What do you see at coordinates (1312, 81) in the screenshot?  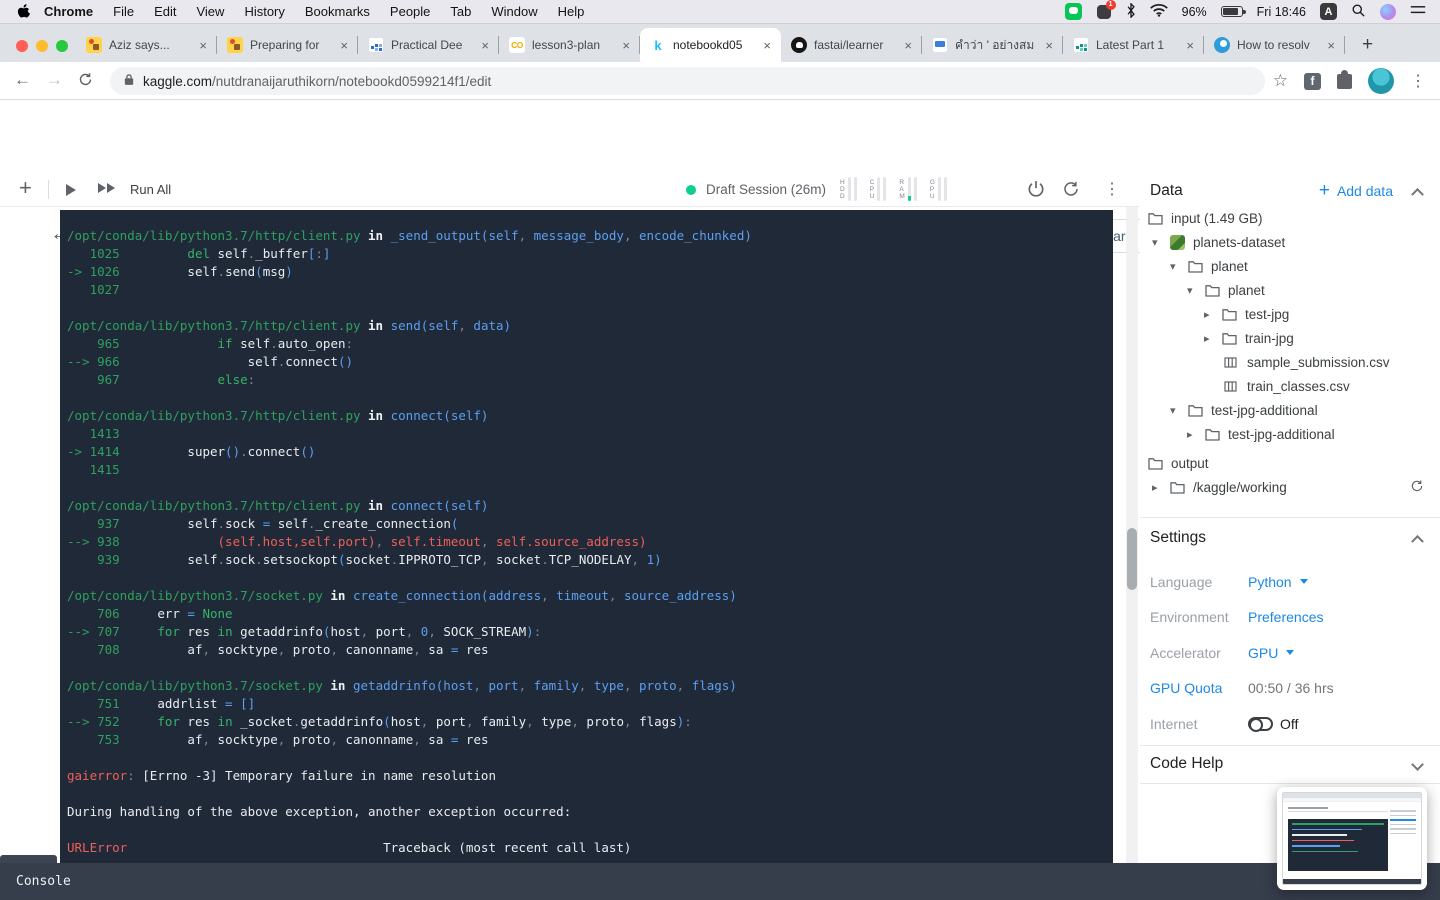 I see `facebook-extension-icon: f` at bounding box center [1312, 81].